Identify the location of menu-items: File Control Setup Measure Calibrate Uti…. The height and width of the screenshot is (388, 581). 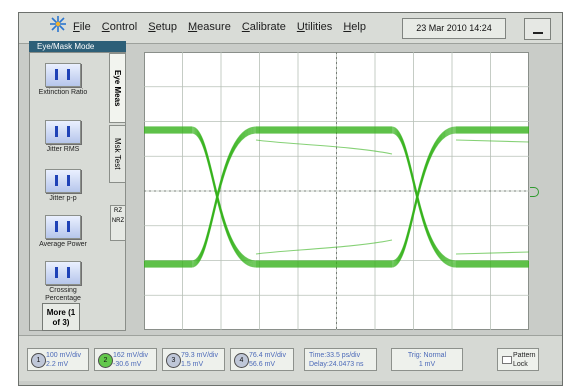
(219, 27).